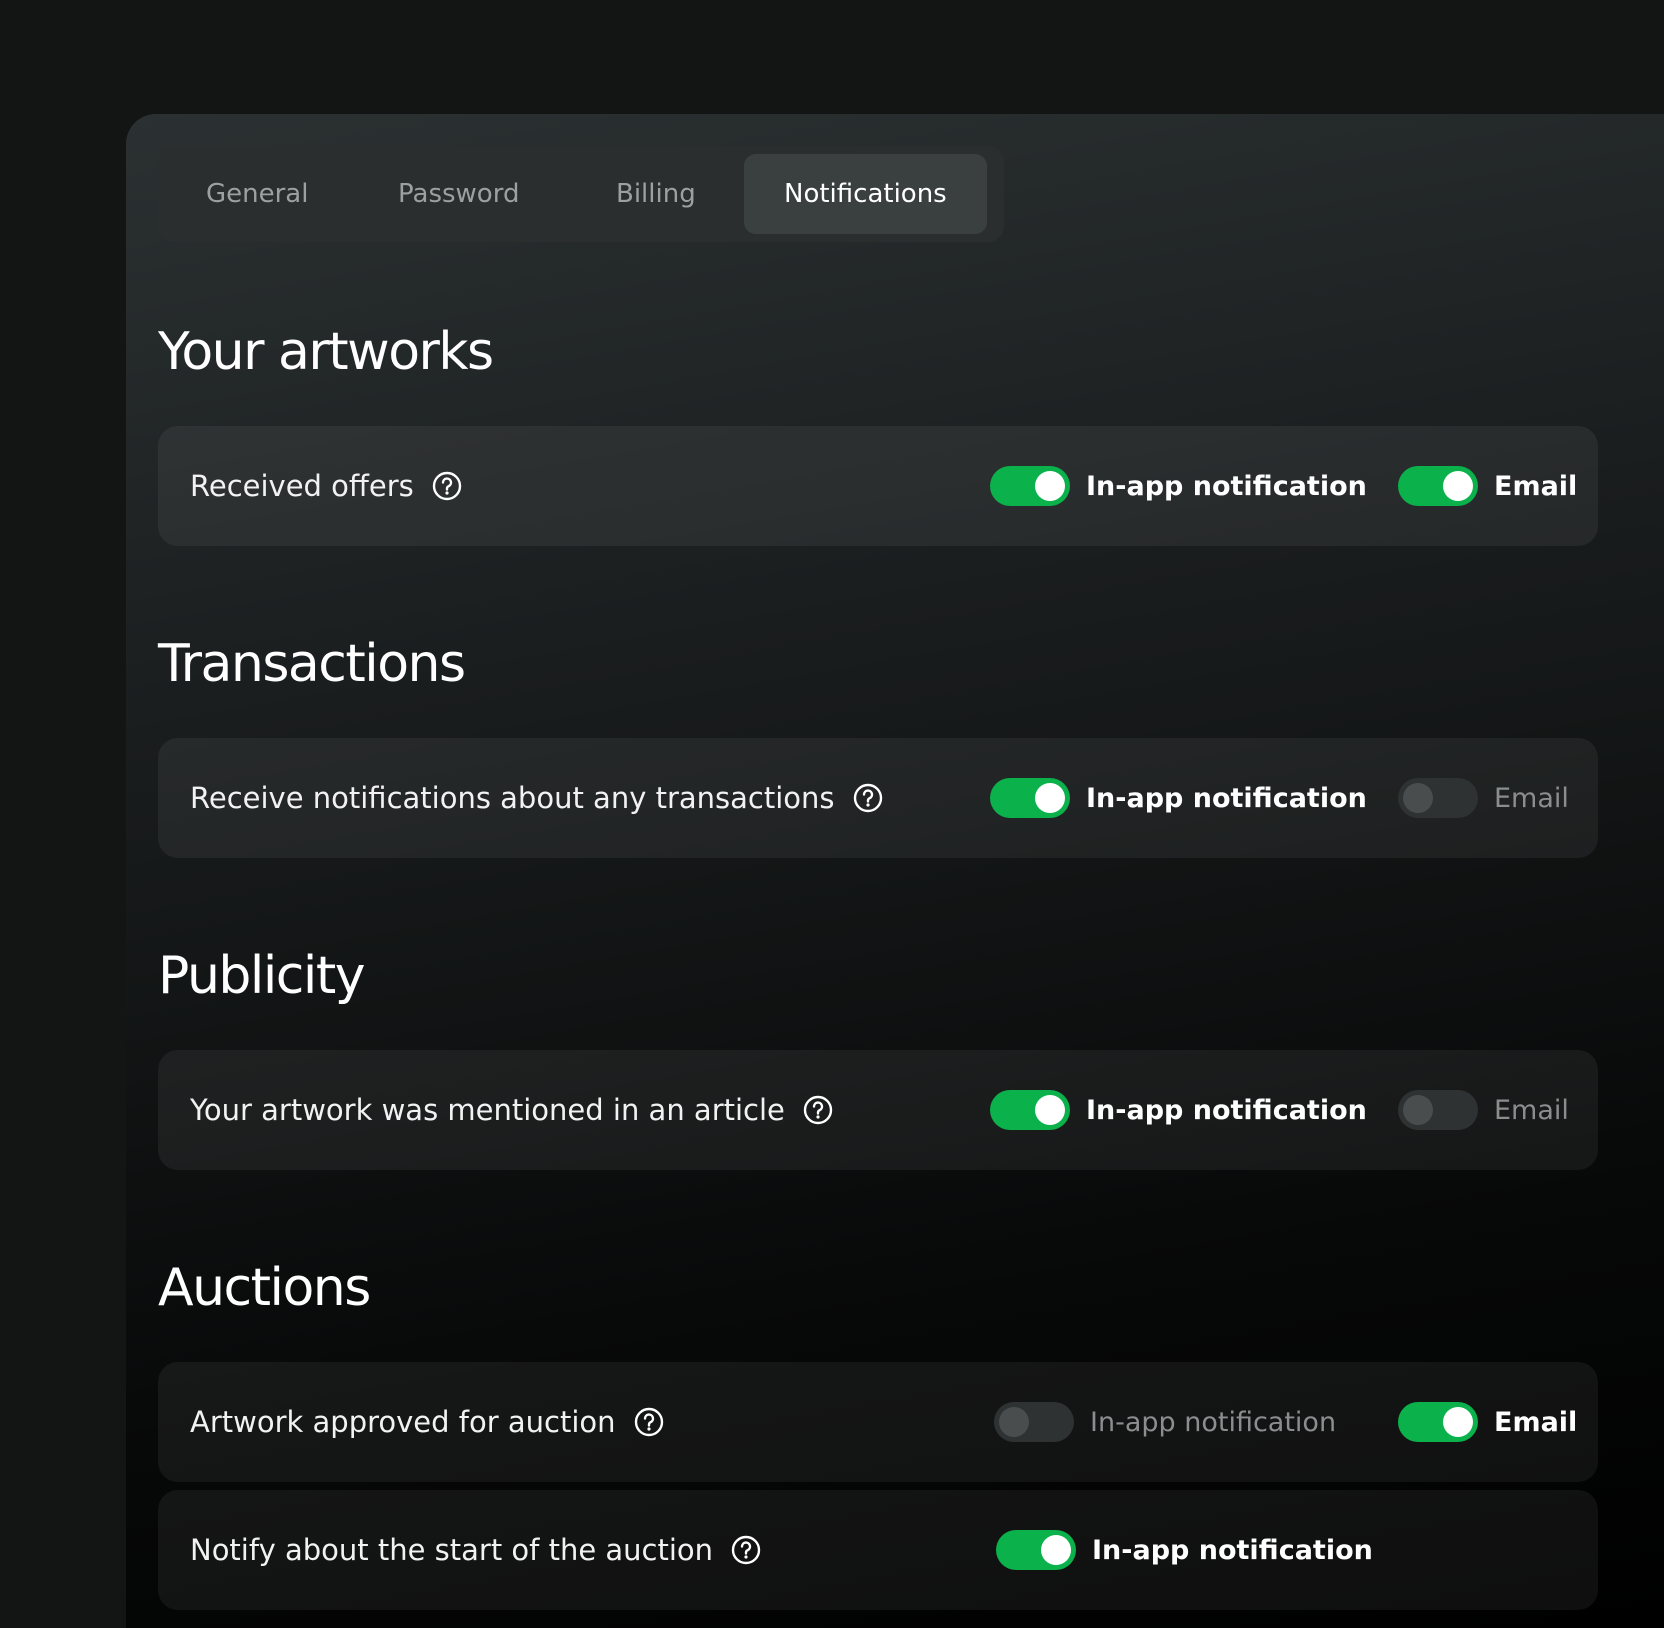 This screenshot has height=1628, width=1664. Describe the element at coordinates (452, 1550) in the screenshot. I see `row-label: Notify about the start of the auction` at that location.